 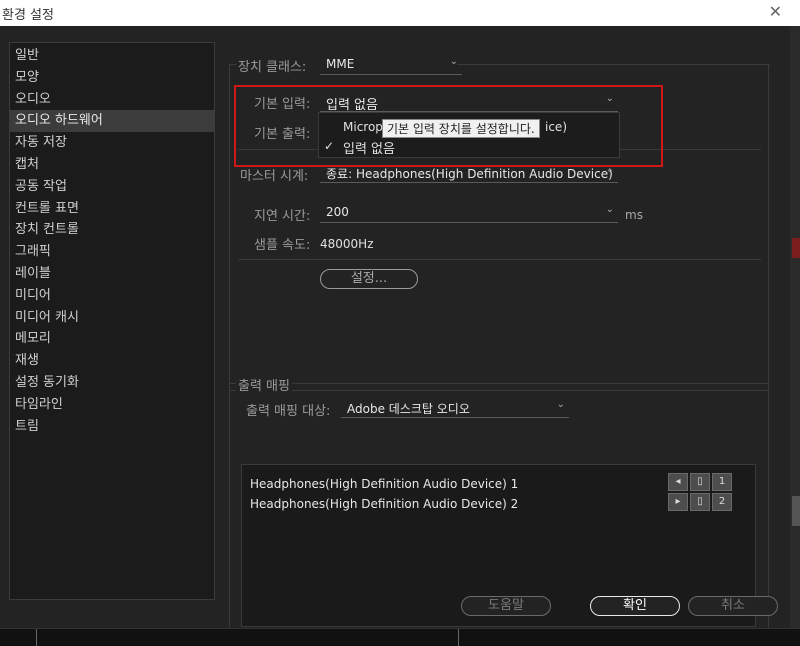 What do you see at coordinates (112, 361) in the screenshot?
I see `sidebar-item: 재생` at bounding box center [112, 361].